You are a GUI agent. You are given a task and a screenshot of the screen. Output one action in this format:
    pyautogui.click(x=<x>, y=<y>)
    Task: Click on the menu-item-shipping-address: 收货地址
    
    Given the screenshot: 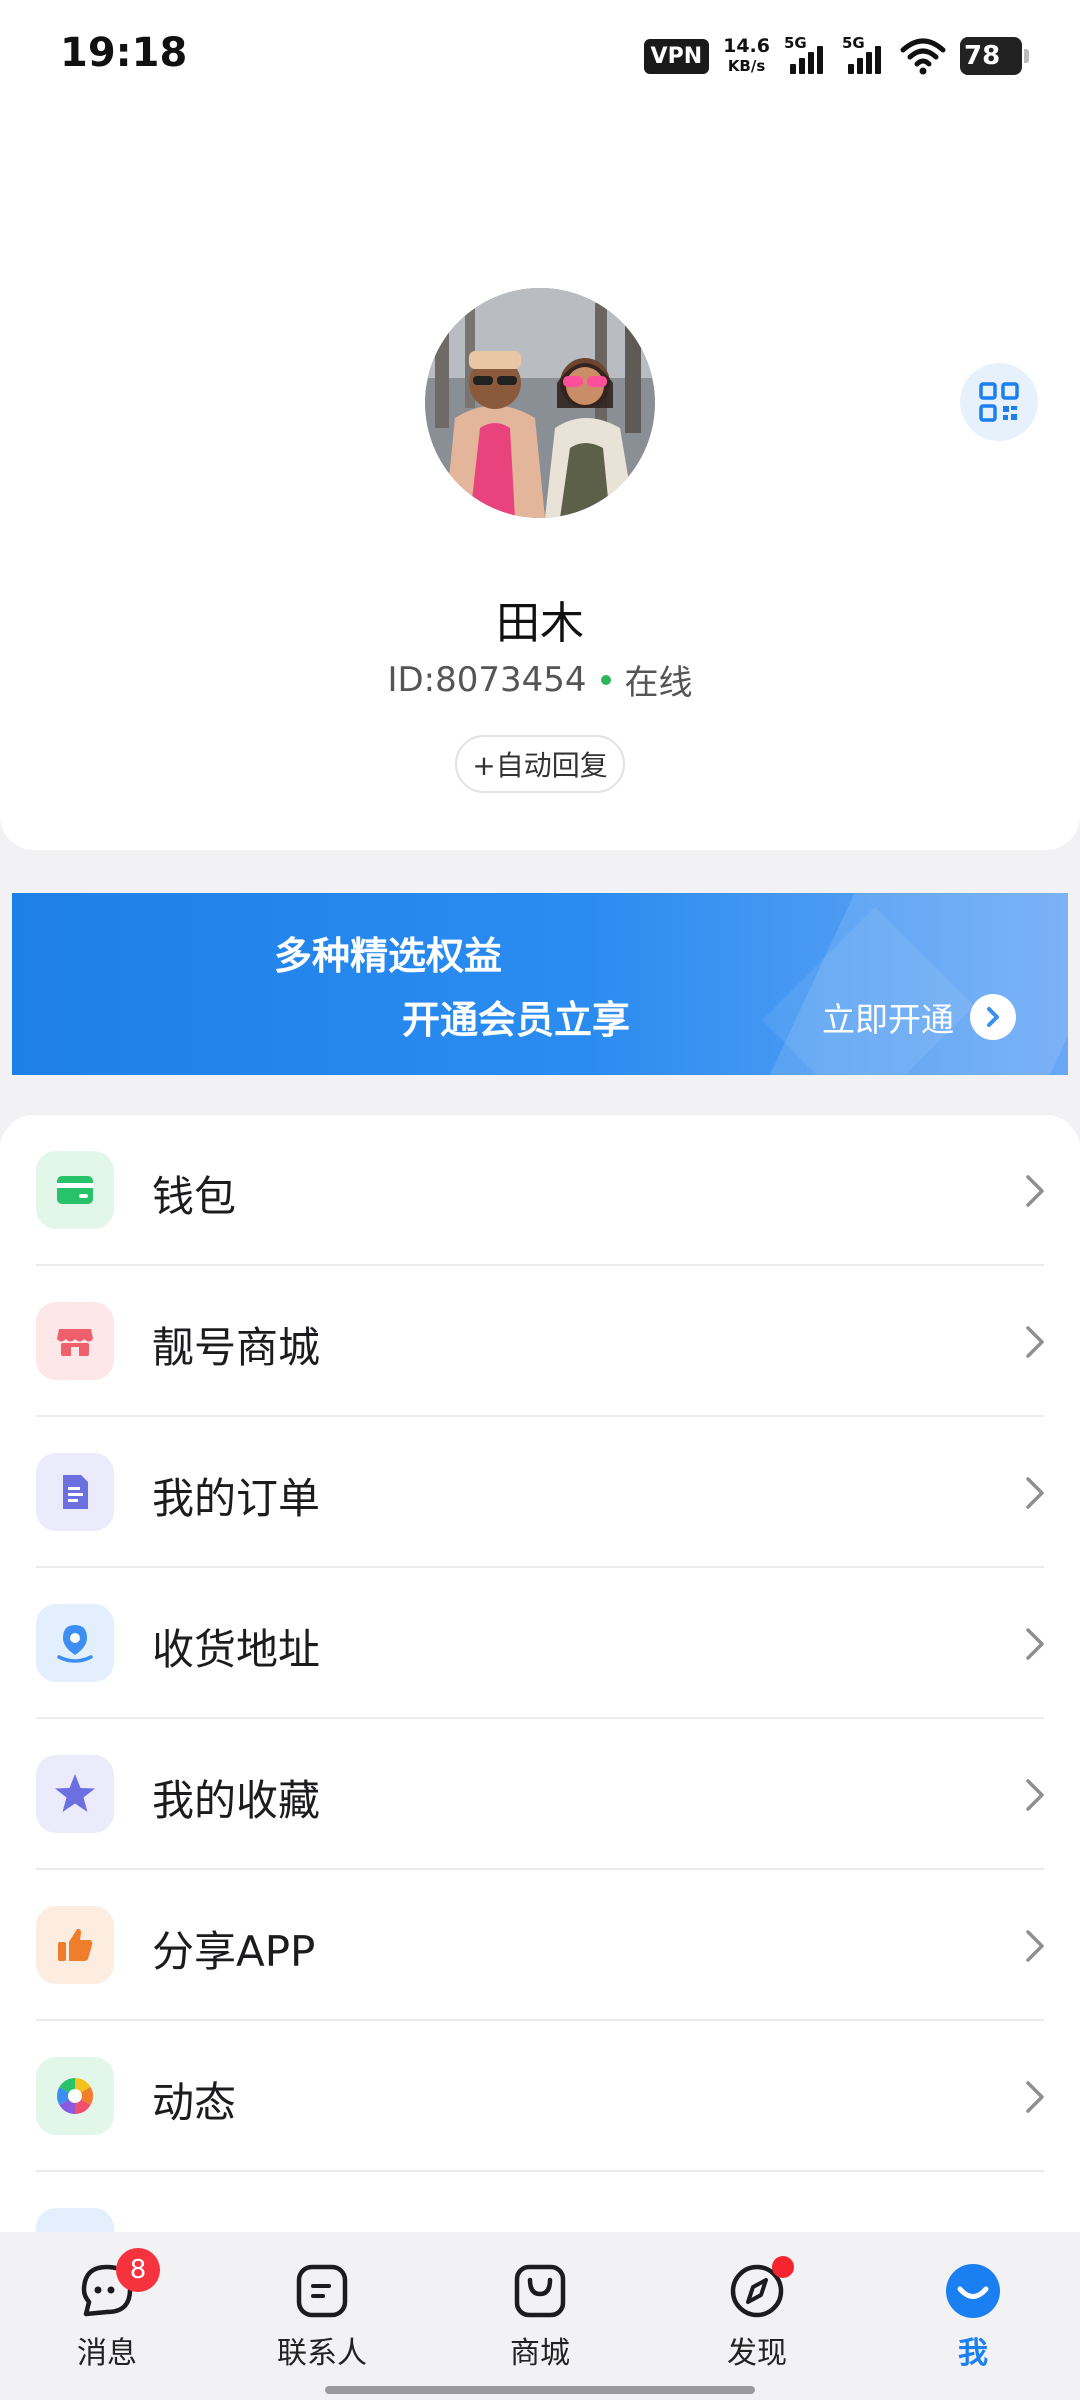 What is the action you would take?
    pyautogui.click(x=540, y=1643)
    